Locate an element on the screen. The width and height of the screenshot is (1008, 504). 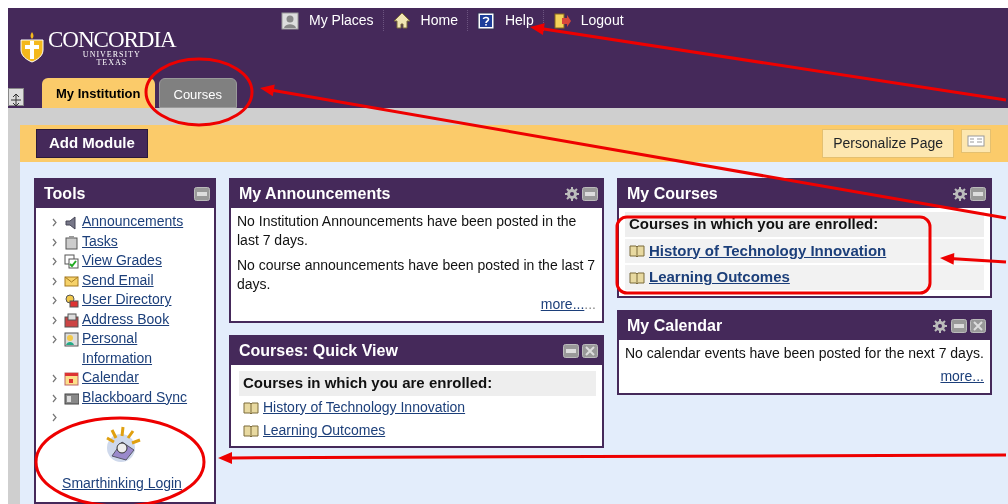
shield-logo-icon is located at coordinates (32, 47).